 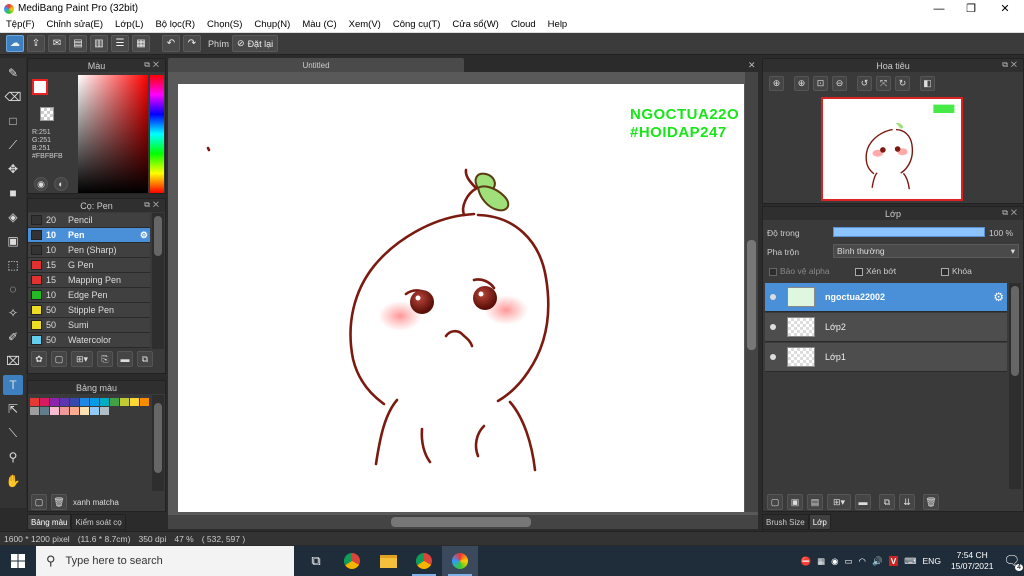 I want to click on brush-item: 15 Mapping Pen, so click(x=89, y=280).